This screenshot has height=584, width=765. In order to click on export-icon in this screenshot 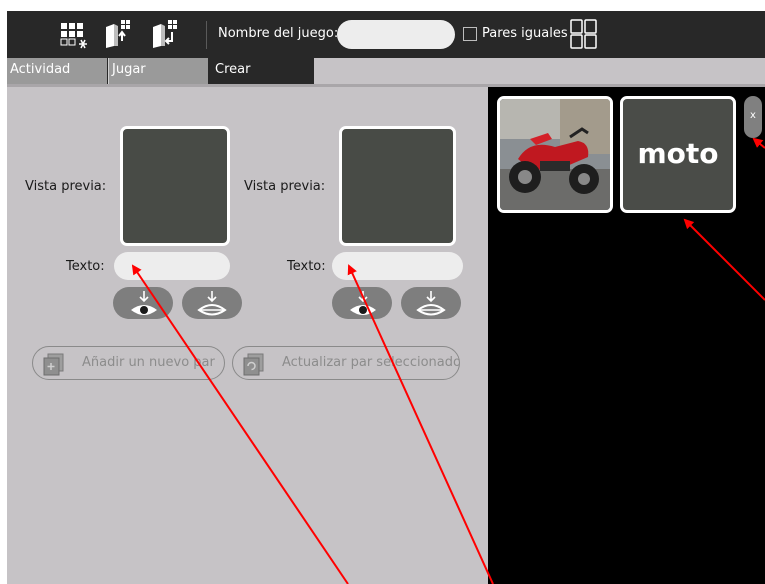, I will do `click(119, 36)`.